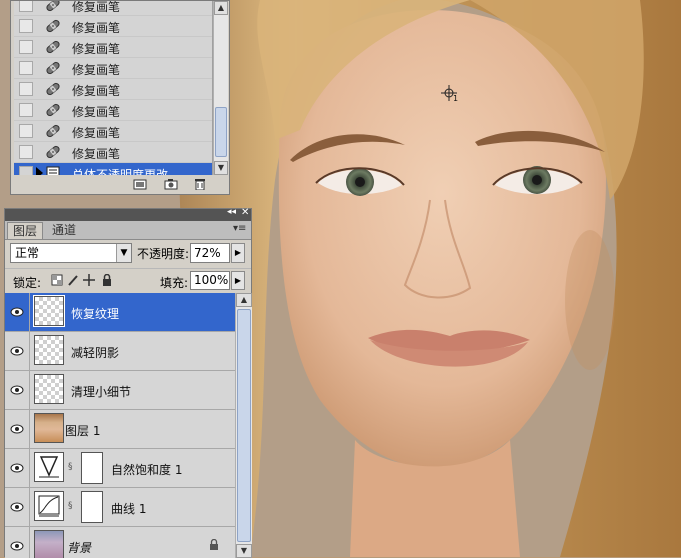  I want to click on lock-transparent-pixels-icon, so click(57, 280).